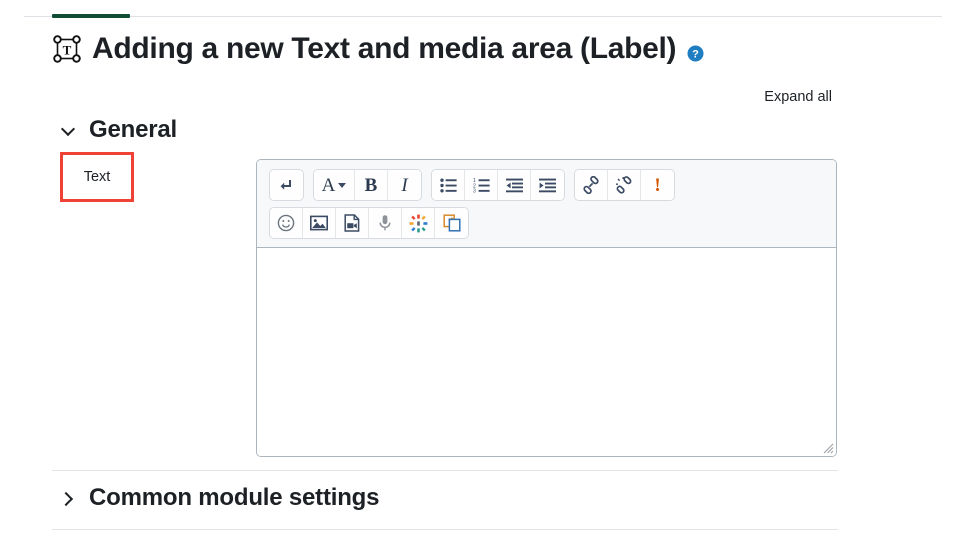 This screenshot has height=542, width=966. I want to click on bold-letter-b: B, so click(371, 185).